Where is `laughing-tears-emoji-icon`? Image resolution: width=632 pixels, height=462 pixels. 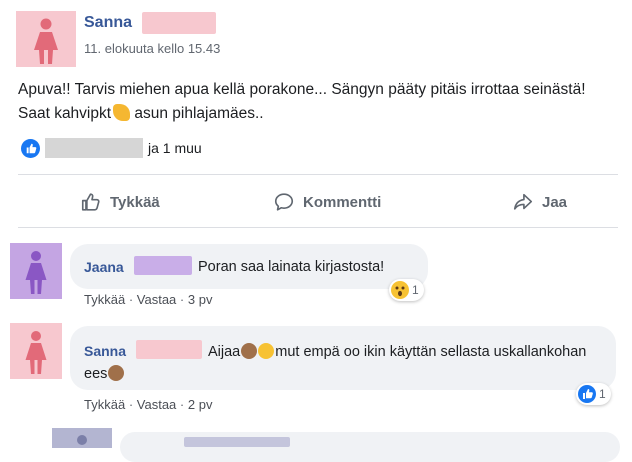 laughing-tears-emoji-icon is located at coordinates (266, 351).